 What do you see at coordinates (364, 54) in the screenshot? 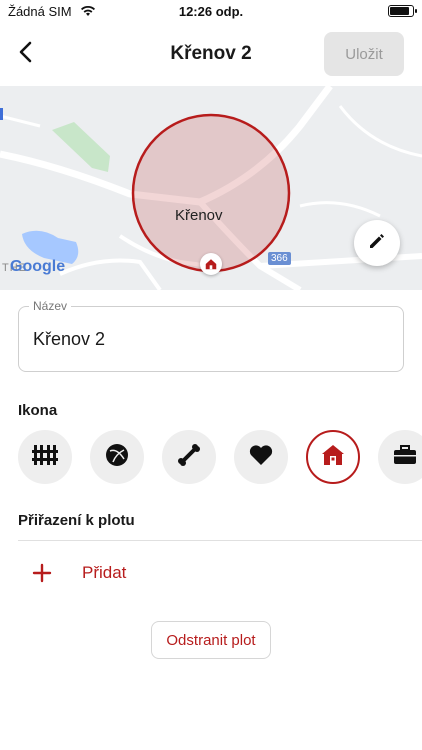
I see `save-button: Uložit` at bounding box center [364, 54].